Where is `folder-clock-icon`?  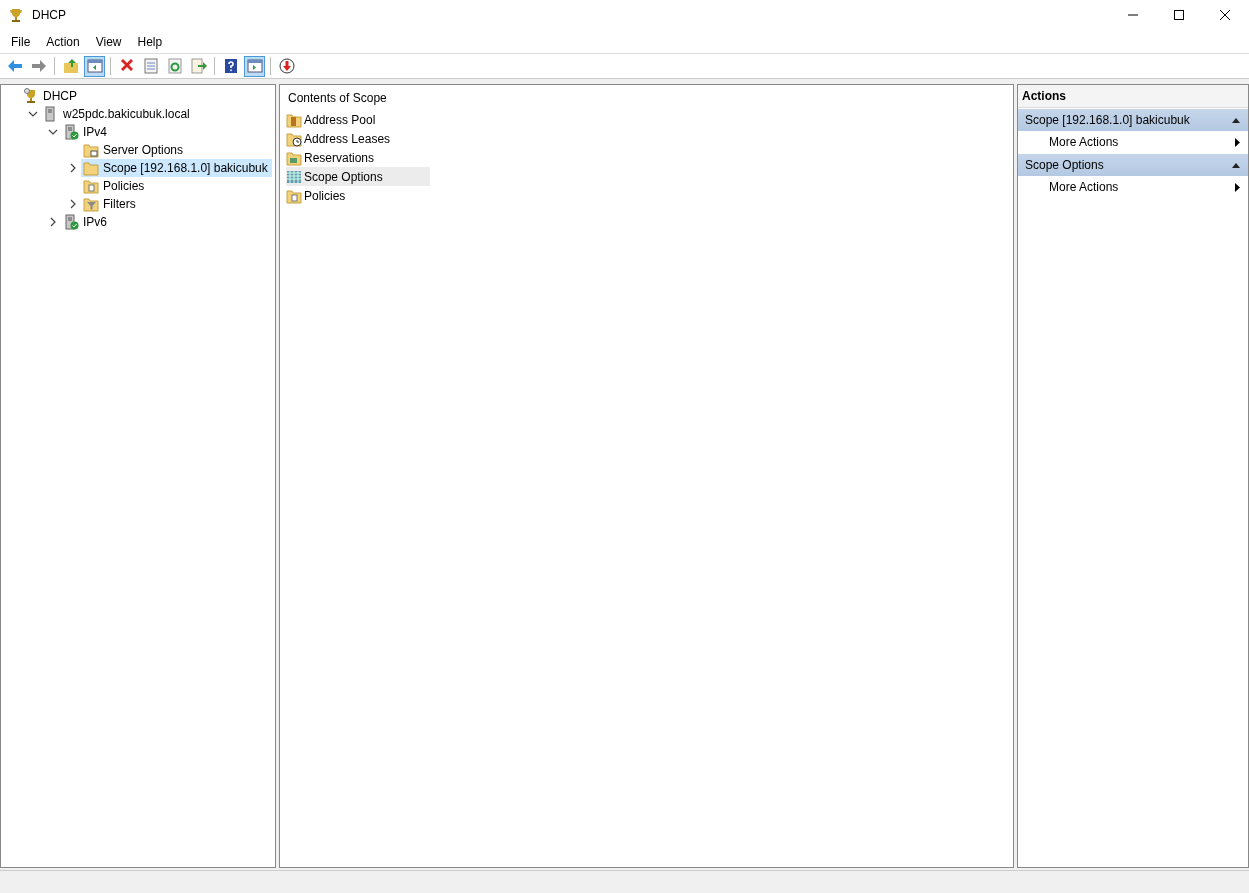
folder-clock-icon is located at coordinates (294, 138).